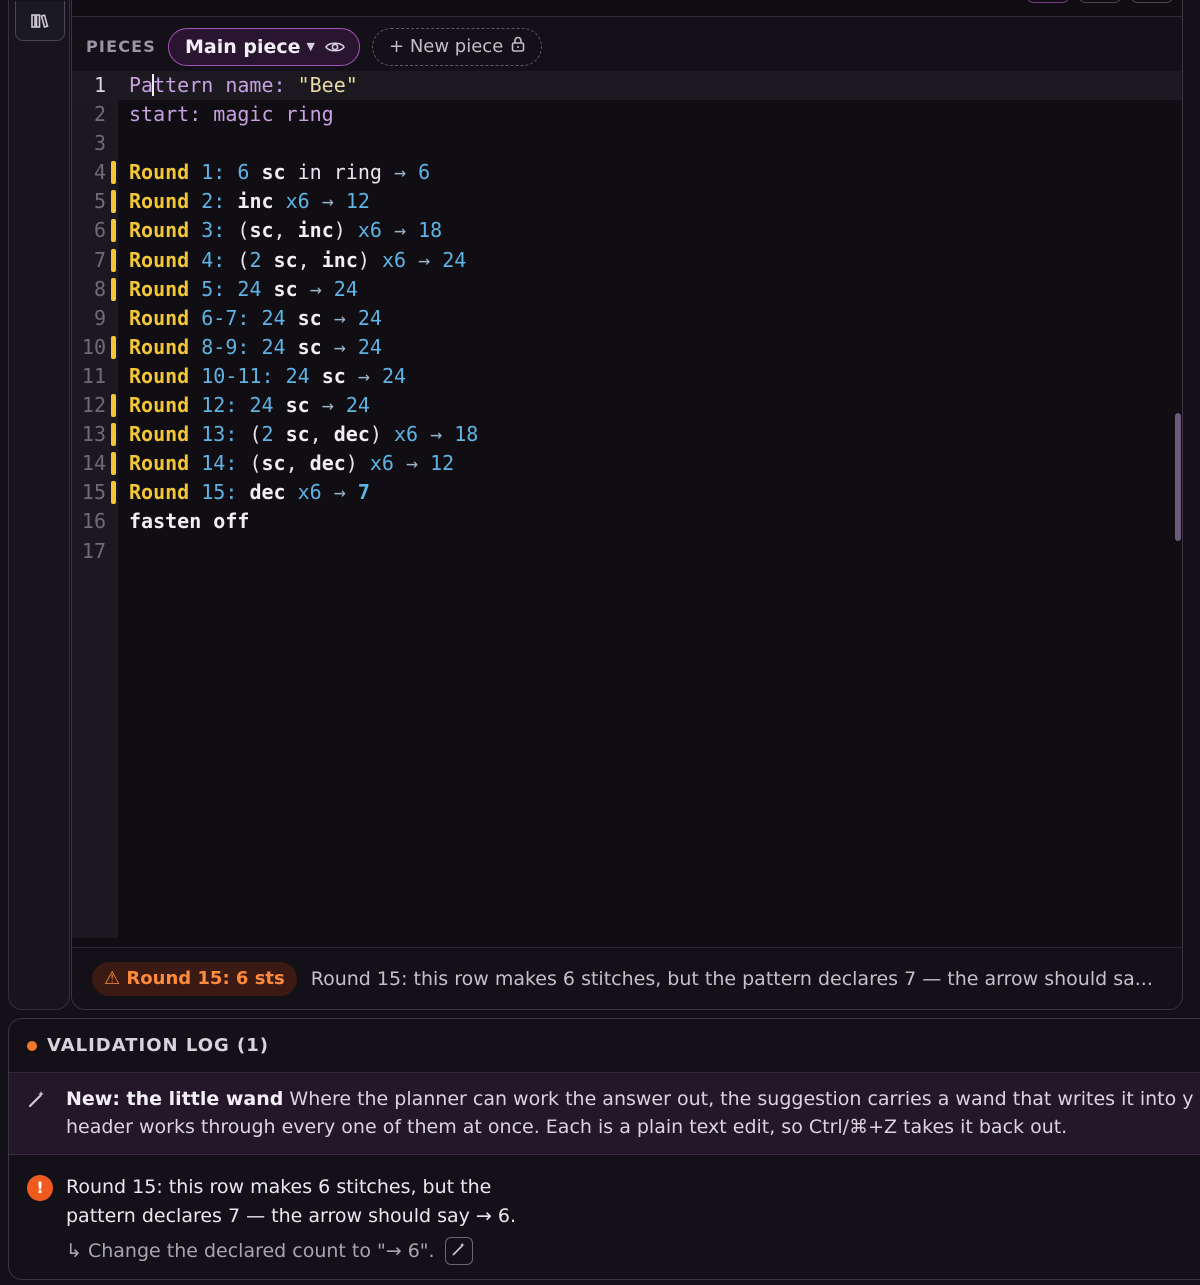  I want to click on chevron-down-icon: ▼, so click(311, 46).